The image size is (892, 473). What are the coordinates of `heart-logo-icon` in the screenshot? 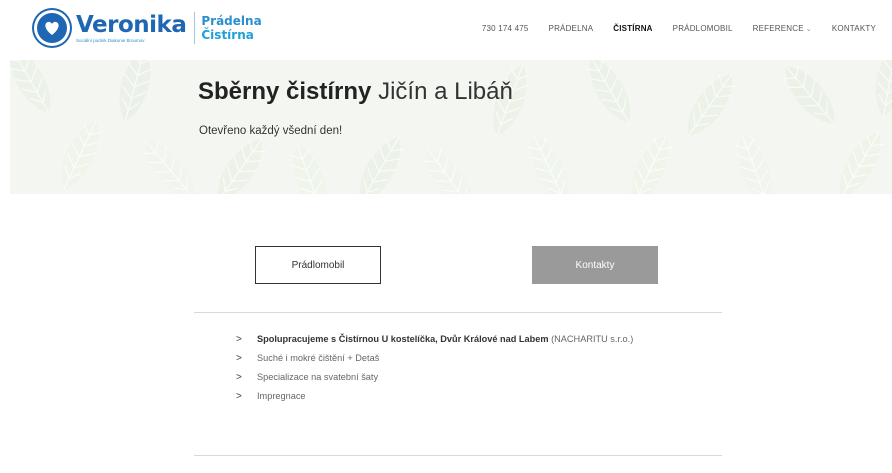 It's located at (52, 28).